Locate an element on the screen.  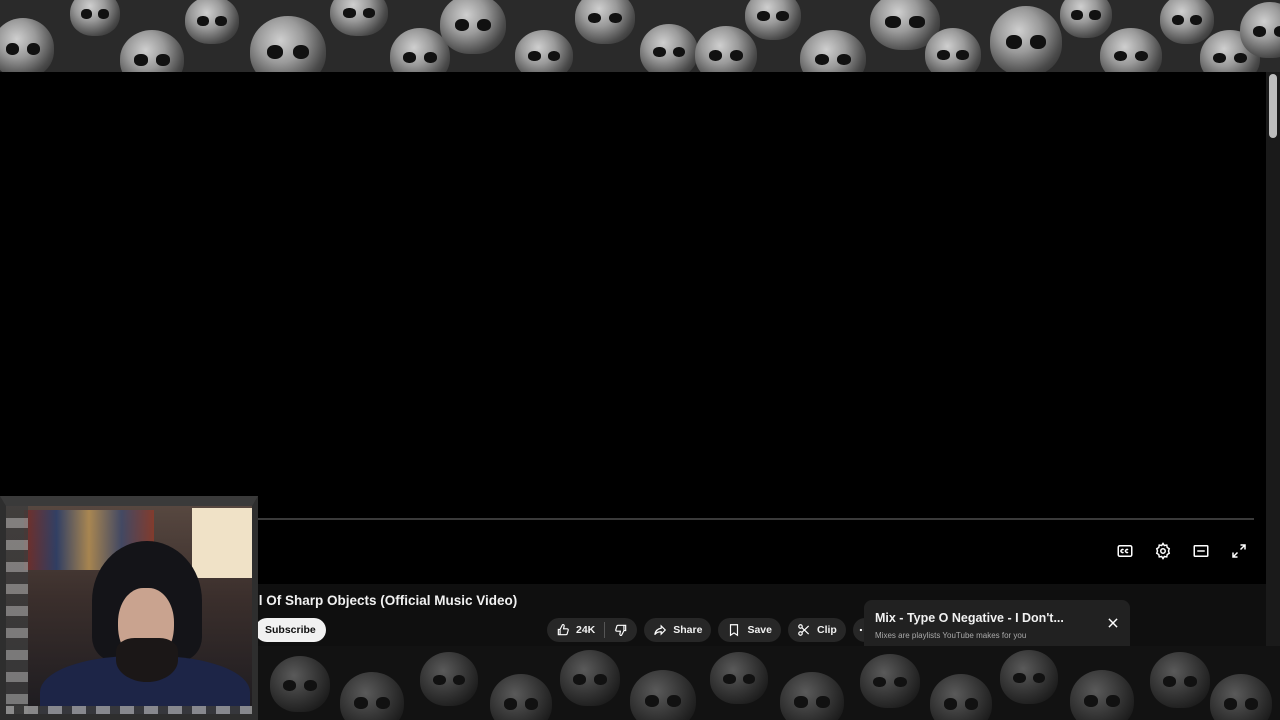
clip-button: Clip is located at coordinates (816, 630).